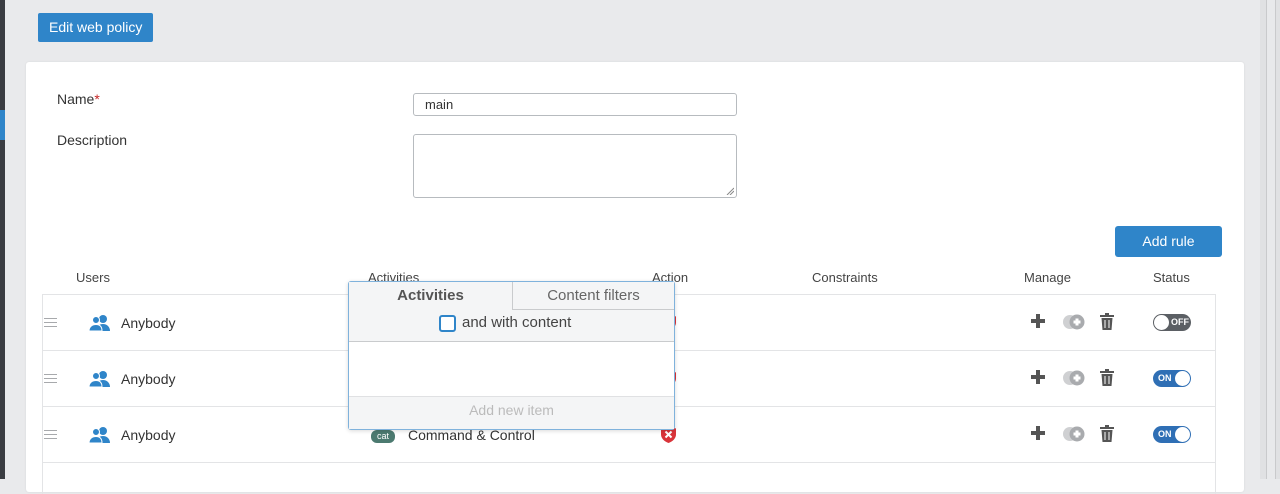  What do you see at coordinates (575, 166) in the screenshot?
I see `description-textarea` at bounding box center [575, 166].